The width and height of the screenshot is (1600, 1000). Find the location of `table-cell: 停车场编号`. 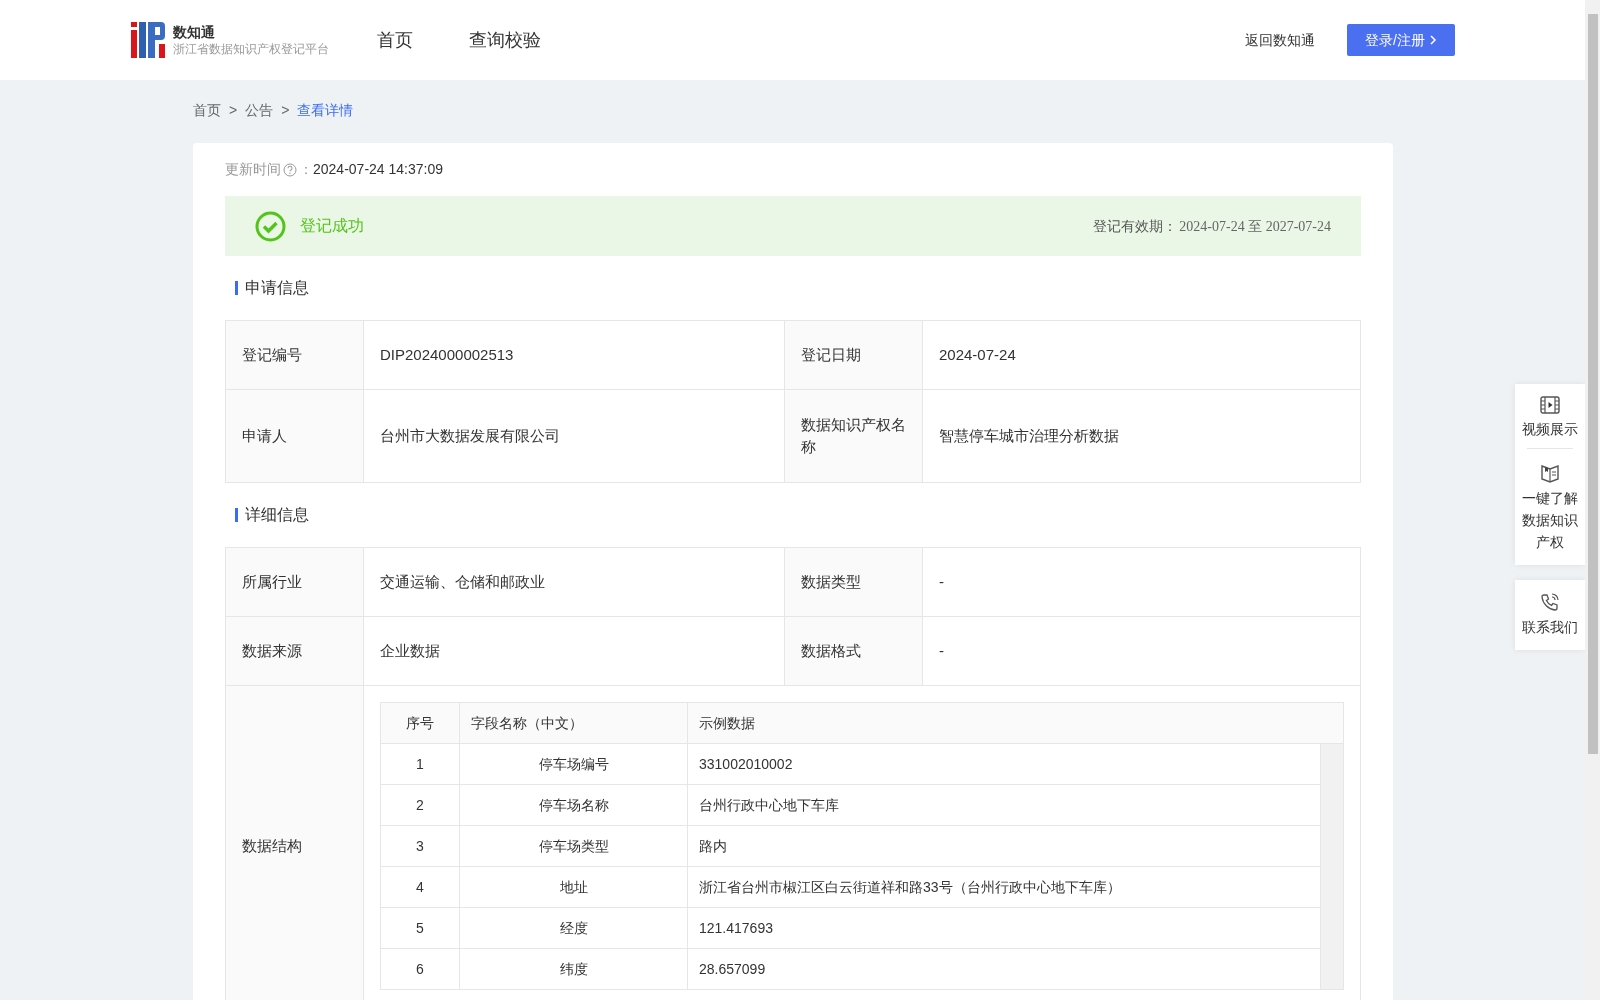

table-cell: 停车场编号 is located at coordinates (573, 764).